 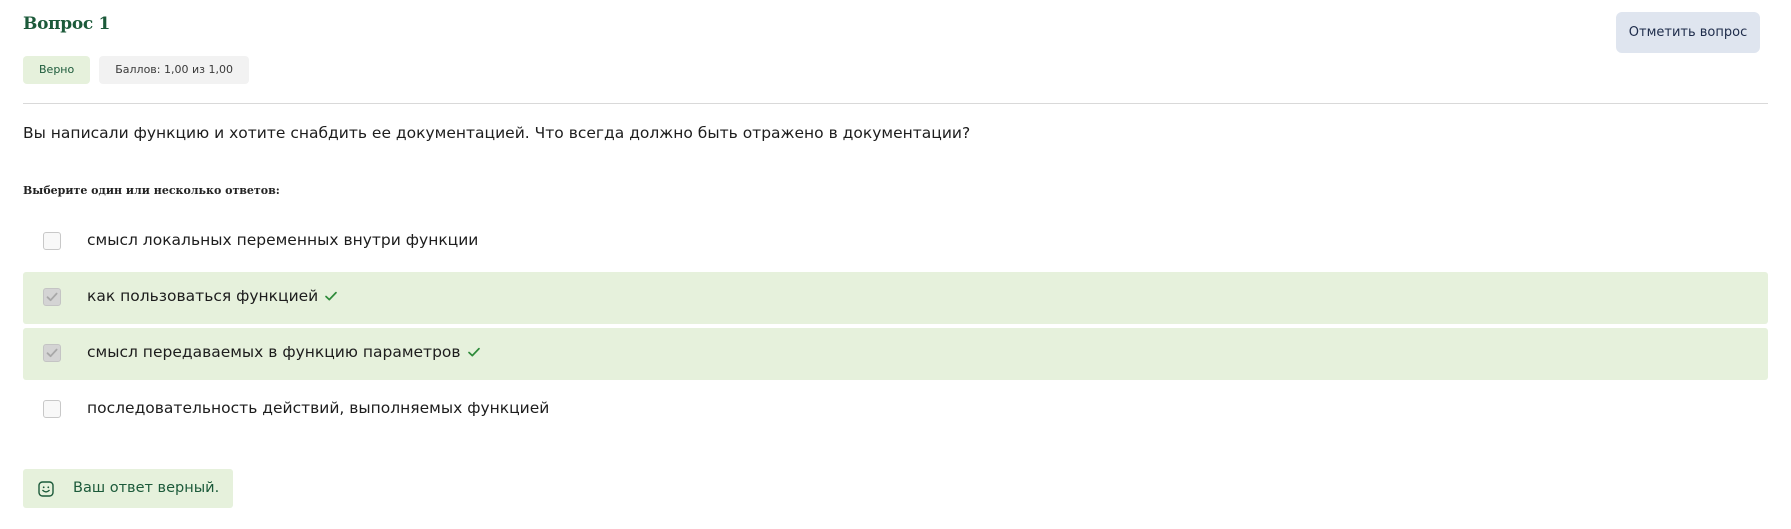 I want to click on status-badge: Верно, so click(x=57, y=70).